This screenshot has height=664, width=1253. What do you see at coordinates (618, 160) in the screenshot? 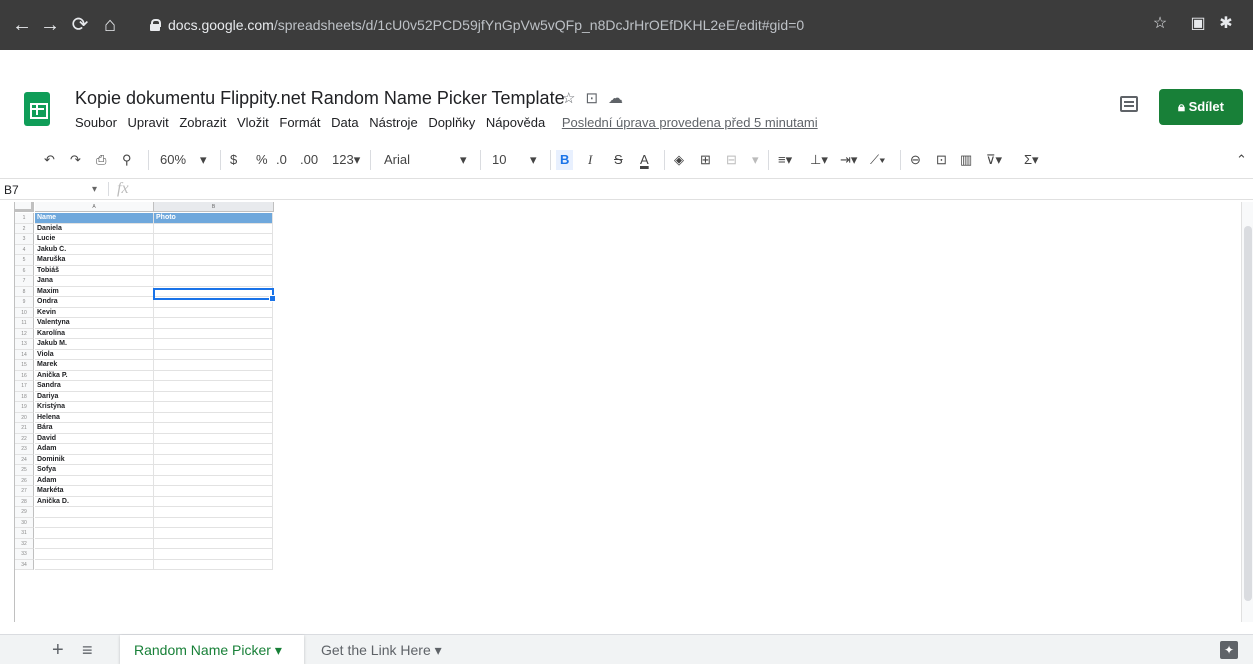
I see `strikethrough-button: S` at bounding box center [618, 160].